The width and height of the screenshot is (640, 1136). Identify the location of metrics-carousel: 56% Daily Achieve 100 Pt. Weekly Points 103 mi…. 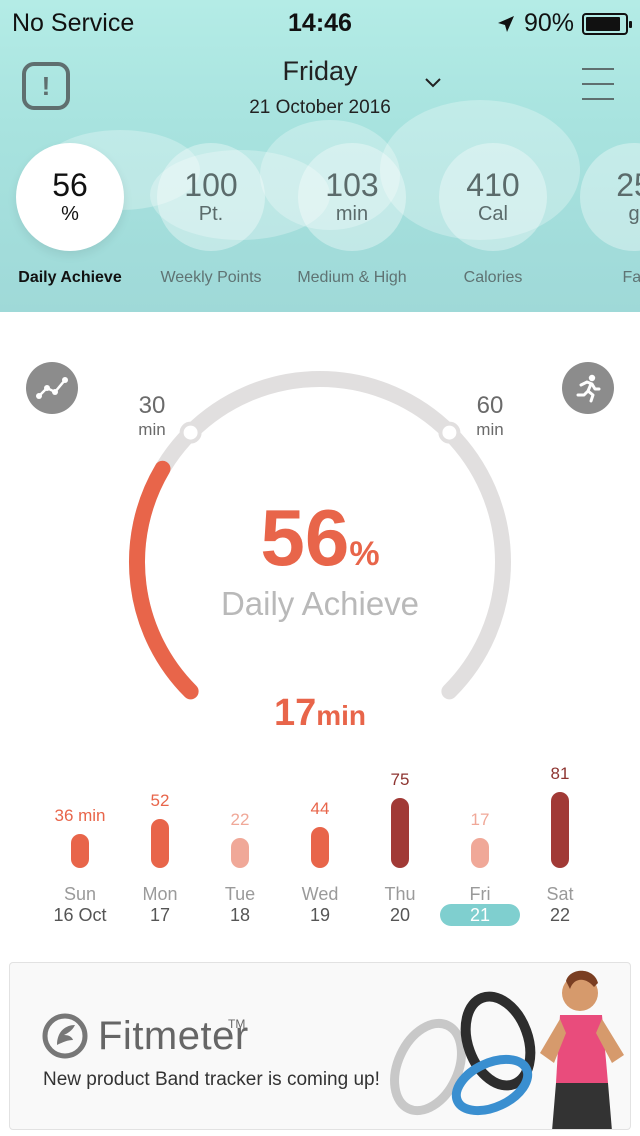
(320, 218).